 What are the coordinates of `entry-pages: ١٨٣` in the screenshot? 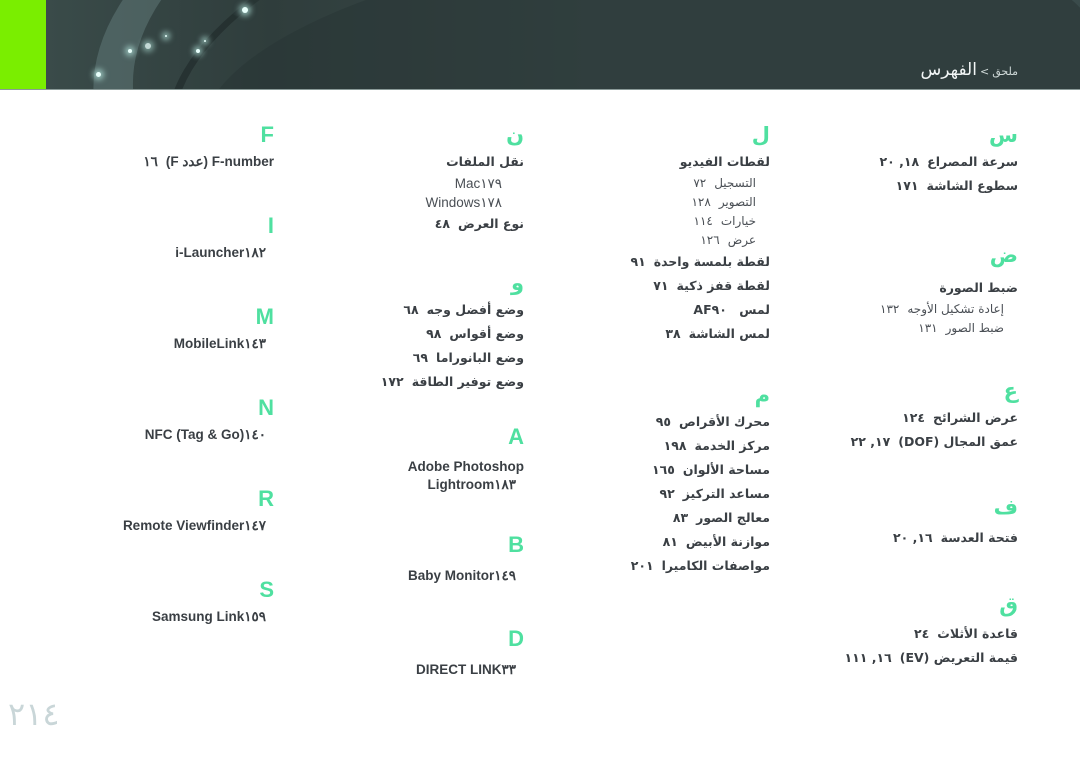 It's located at (505, 484).